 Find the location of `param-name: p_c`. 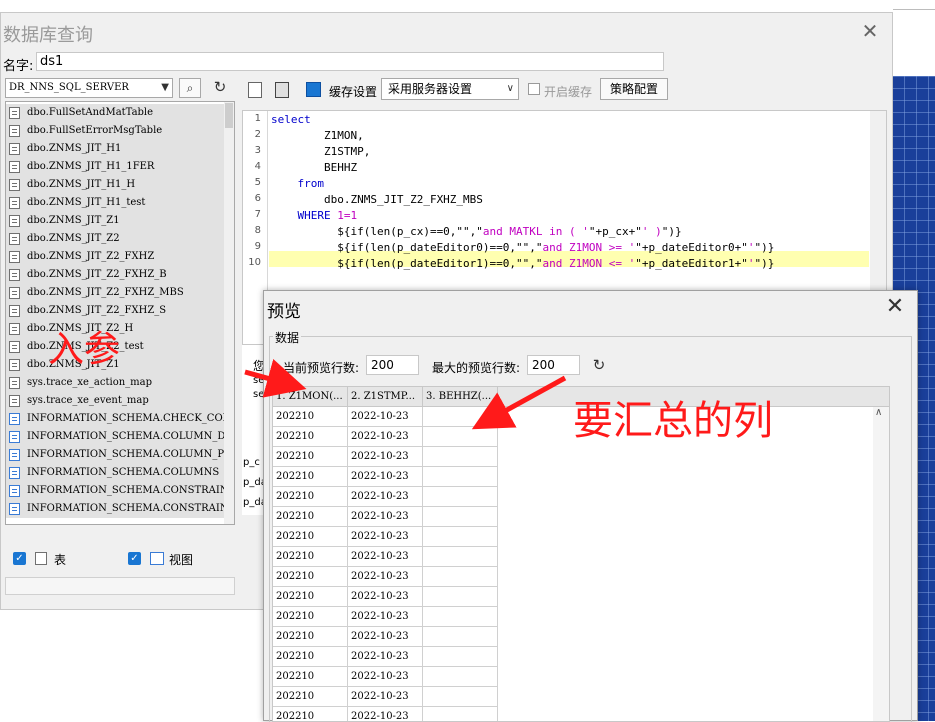

param-name: p_c is located at coordinates (251, 462).